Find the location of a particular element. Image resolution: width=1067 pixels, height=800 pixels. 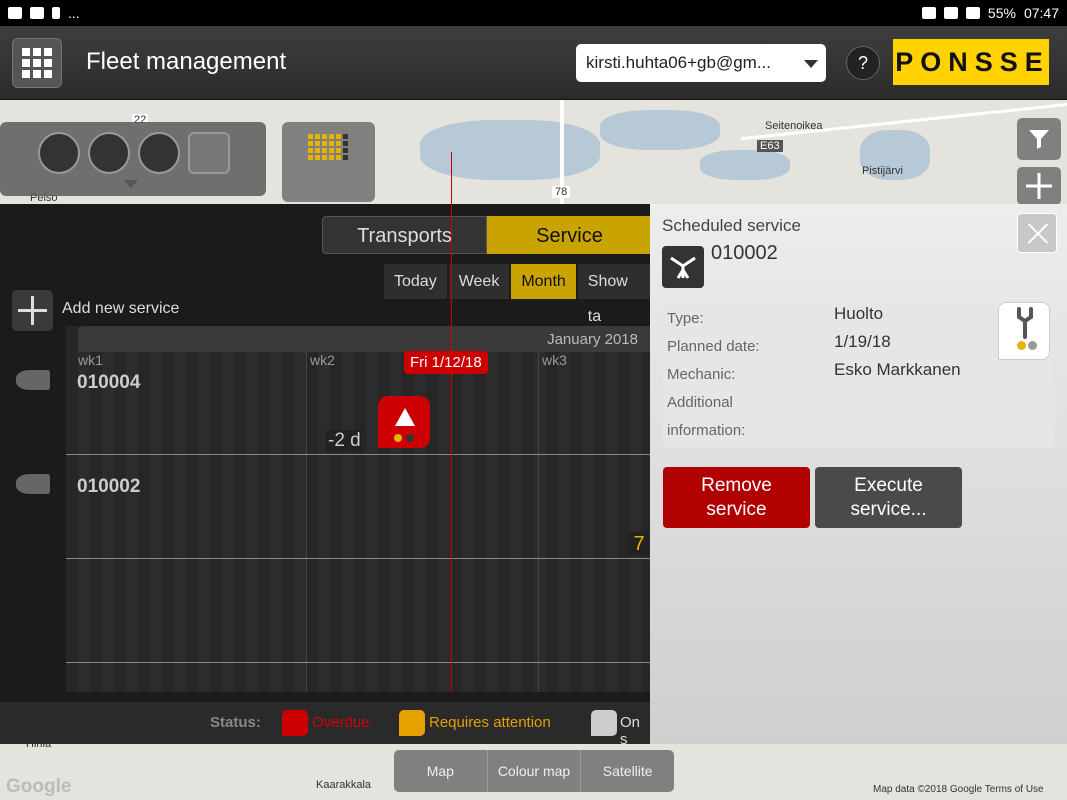

weather-icon is located at coordinates (37, 13).